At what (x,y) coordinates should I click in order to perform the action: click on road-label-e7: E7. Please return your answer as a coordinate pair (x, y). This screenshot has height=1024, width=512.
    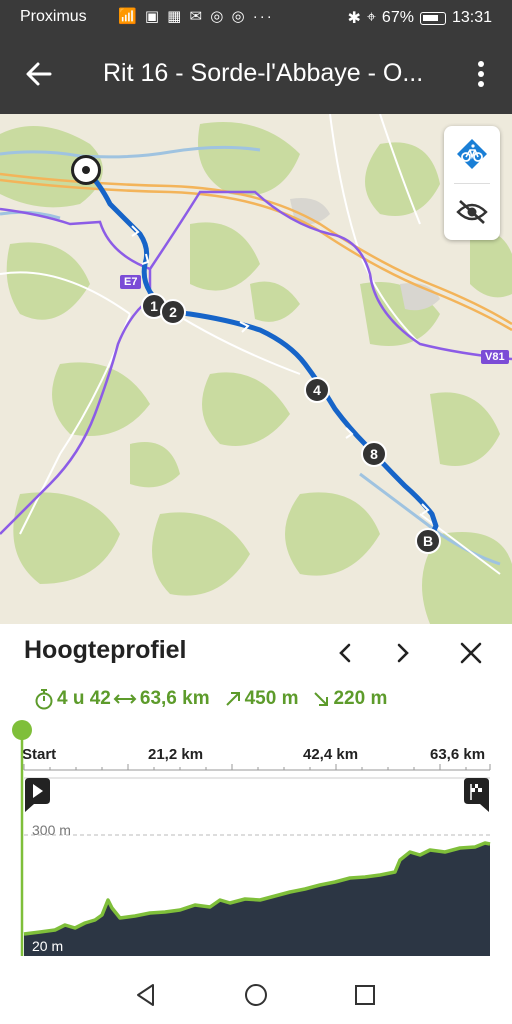
    Looking at the image, I should click on (131, 282).